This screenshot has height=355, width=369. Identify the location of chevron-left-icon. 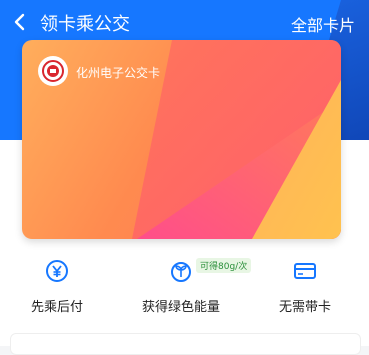
(19, 22).